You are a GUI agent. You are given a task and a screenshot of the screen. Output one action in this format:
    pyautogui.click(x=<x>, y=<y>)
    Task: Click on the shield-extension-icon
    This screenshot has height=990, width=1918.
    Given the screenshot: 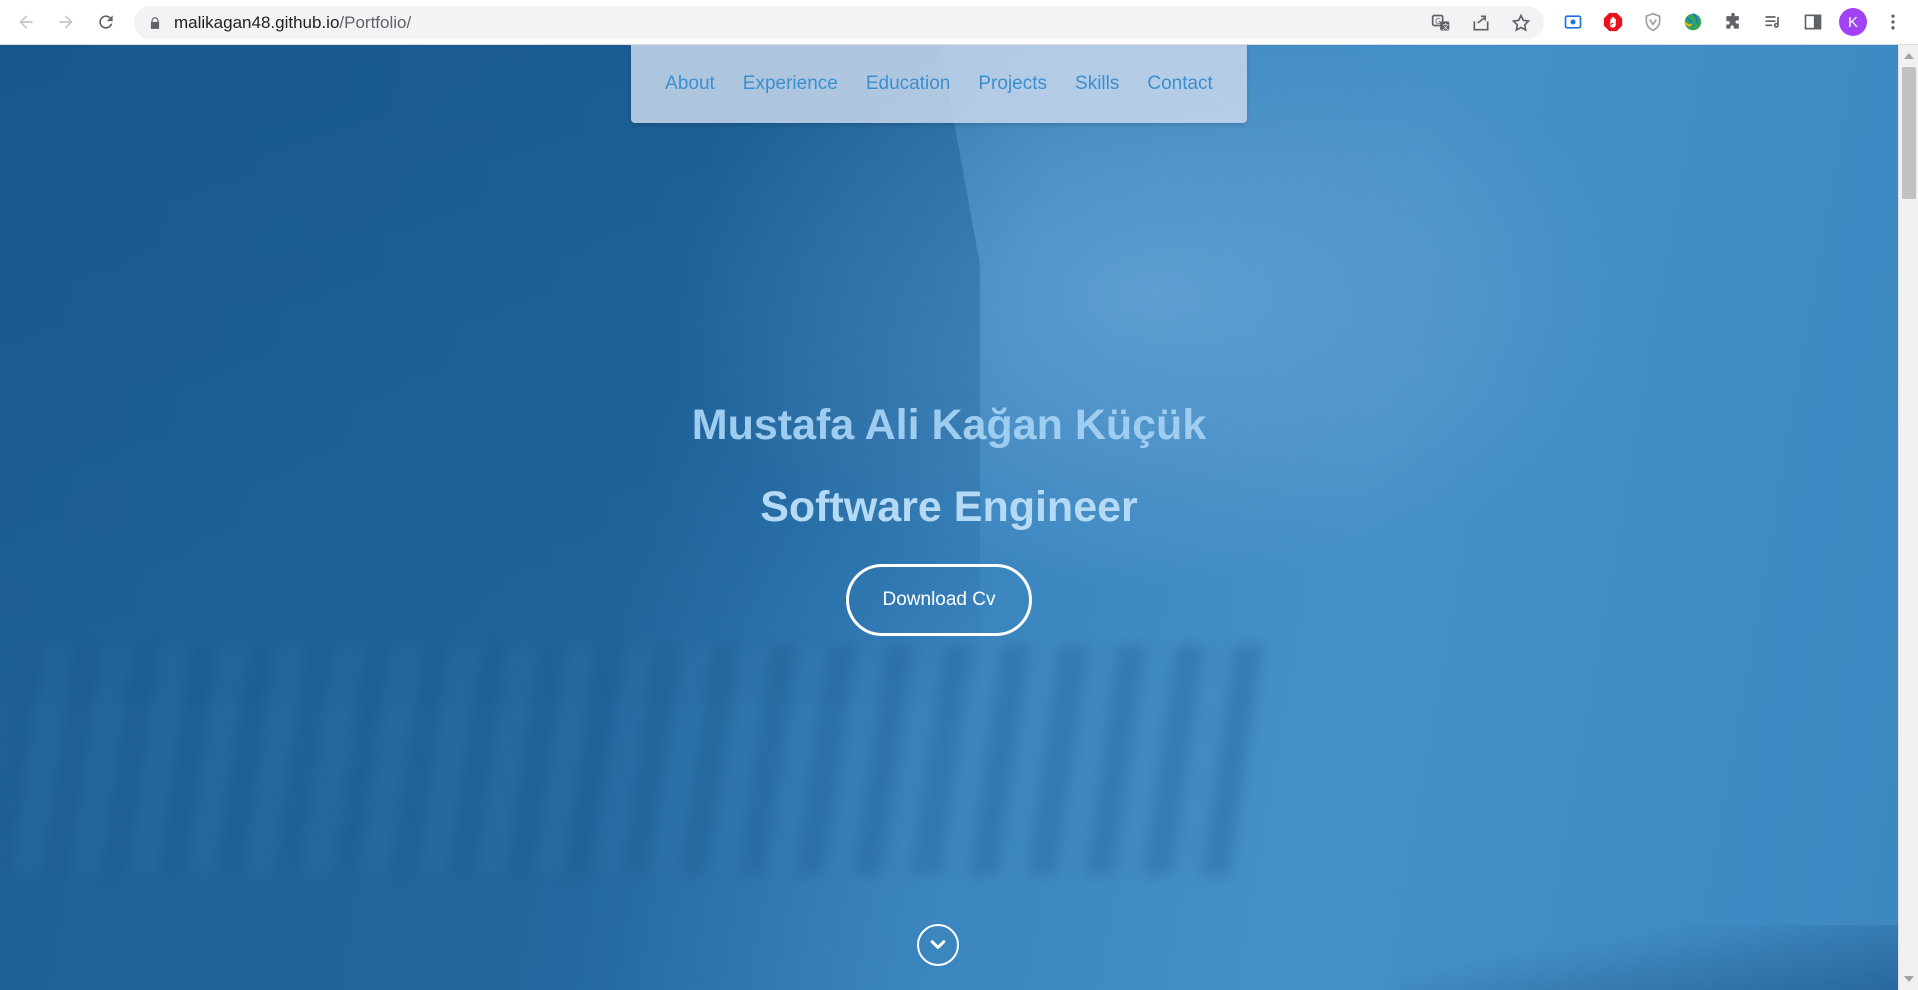 What is the action you would take?
    pyautogui.click(x=1653, y=22)
    